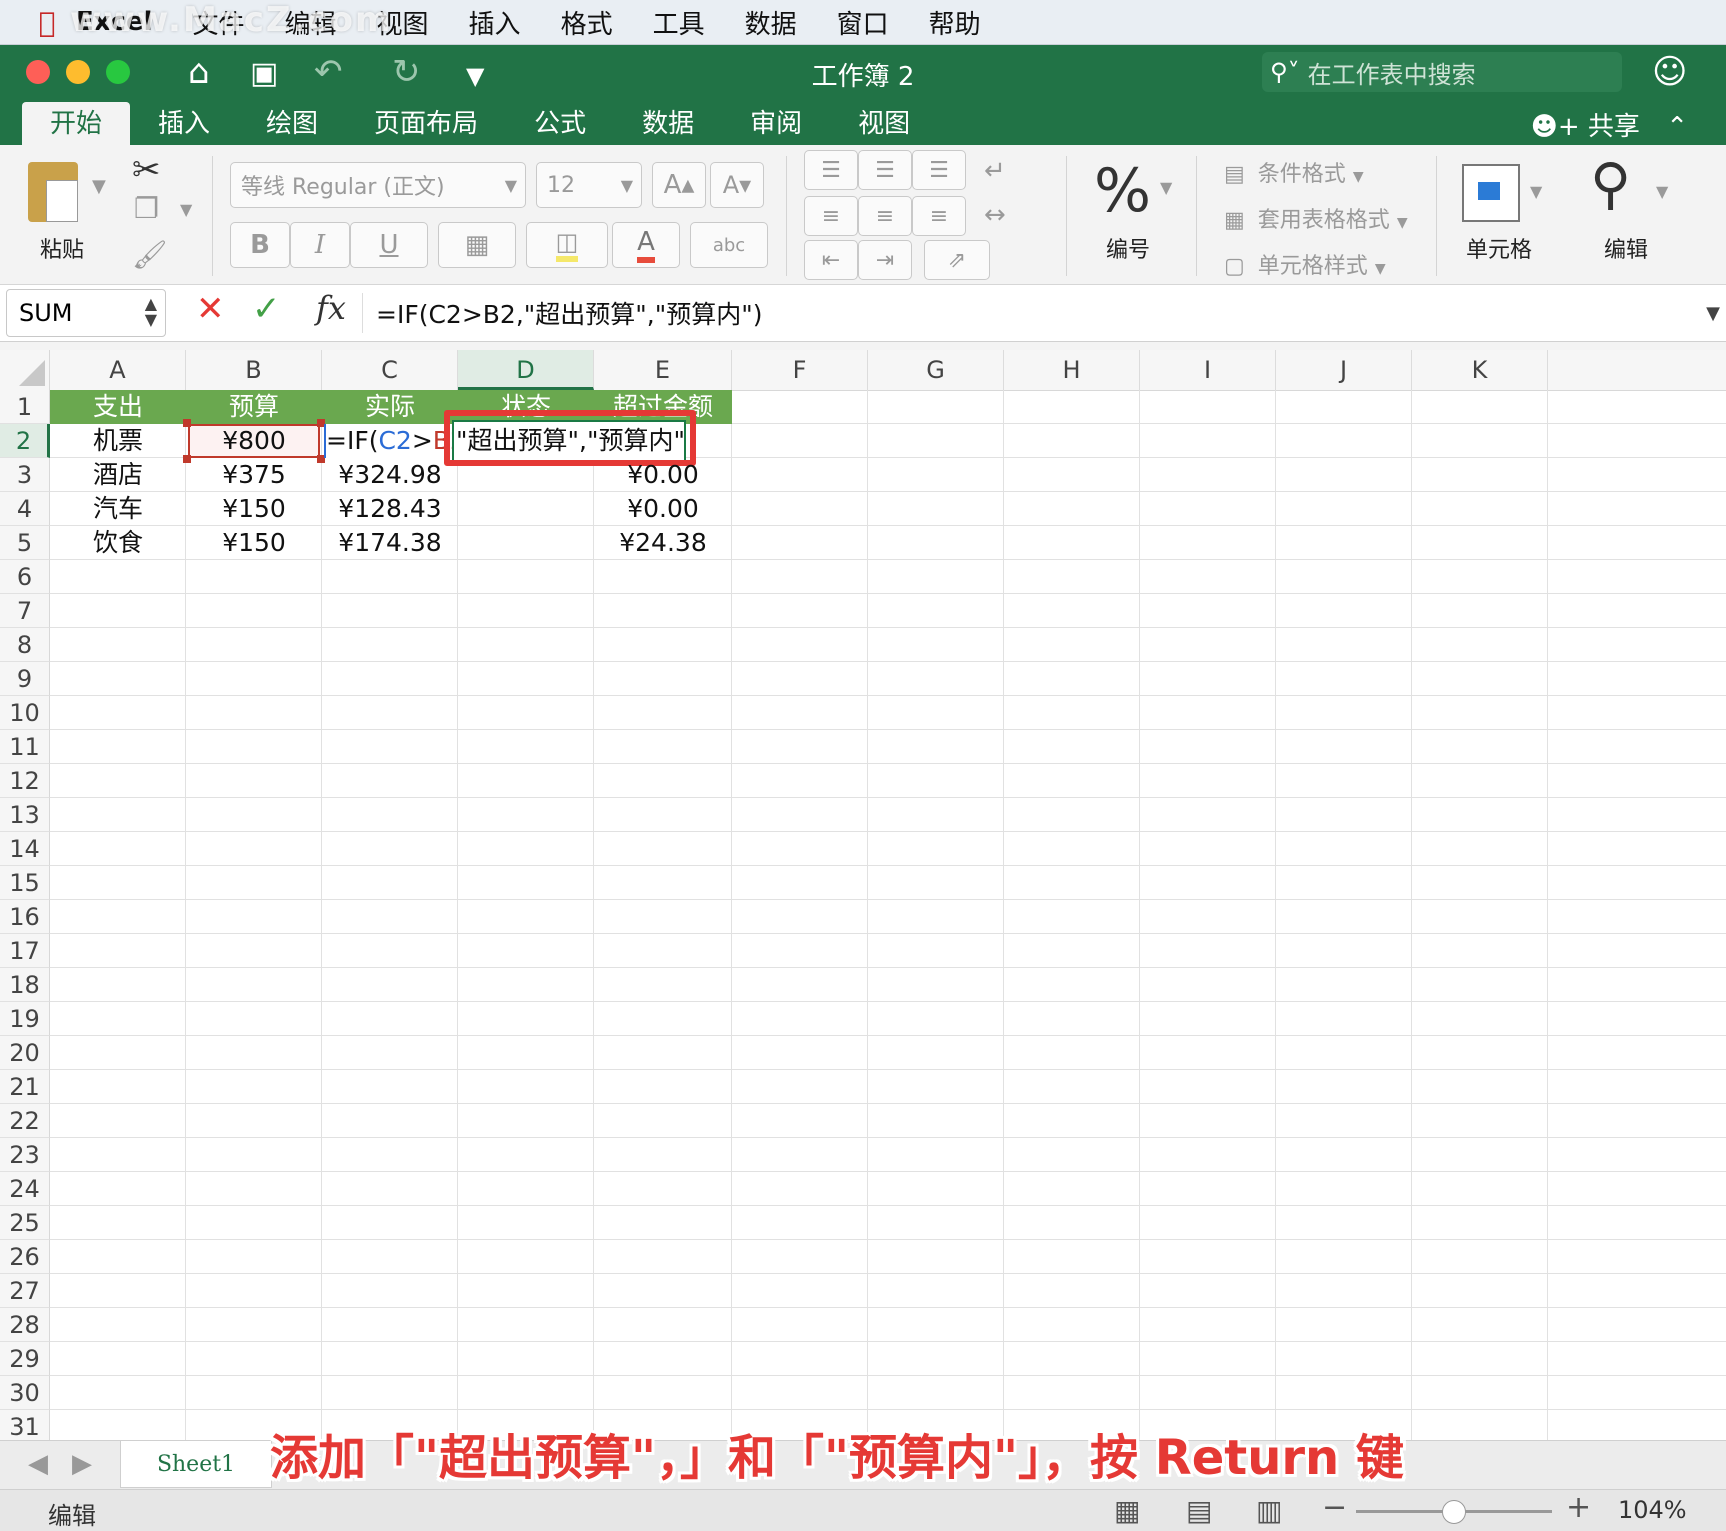  Describe the element at coordinates (25, 1425) in the screenshot. I see `row-header-31: 31` at that location.